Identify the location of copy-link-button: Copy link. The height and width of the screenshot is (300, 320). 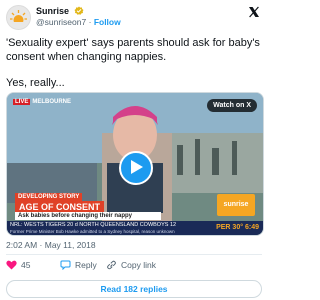
(131, 265).